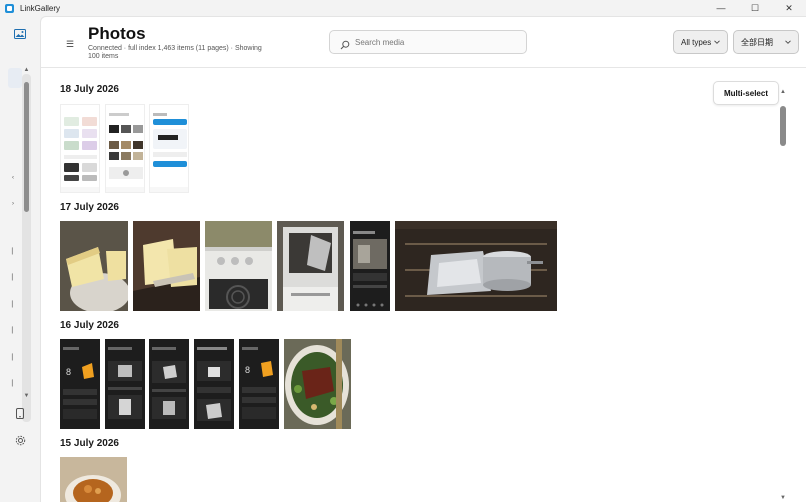 This screenshot has width=806, height=502. Describe the element at coordinates (403, 8) in the screenshot. I see `title-bar: LinkGallery — ☐ ✕` at that location.